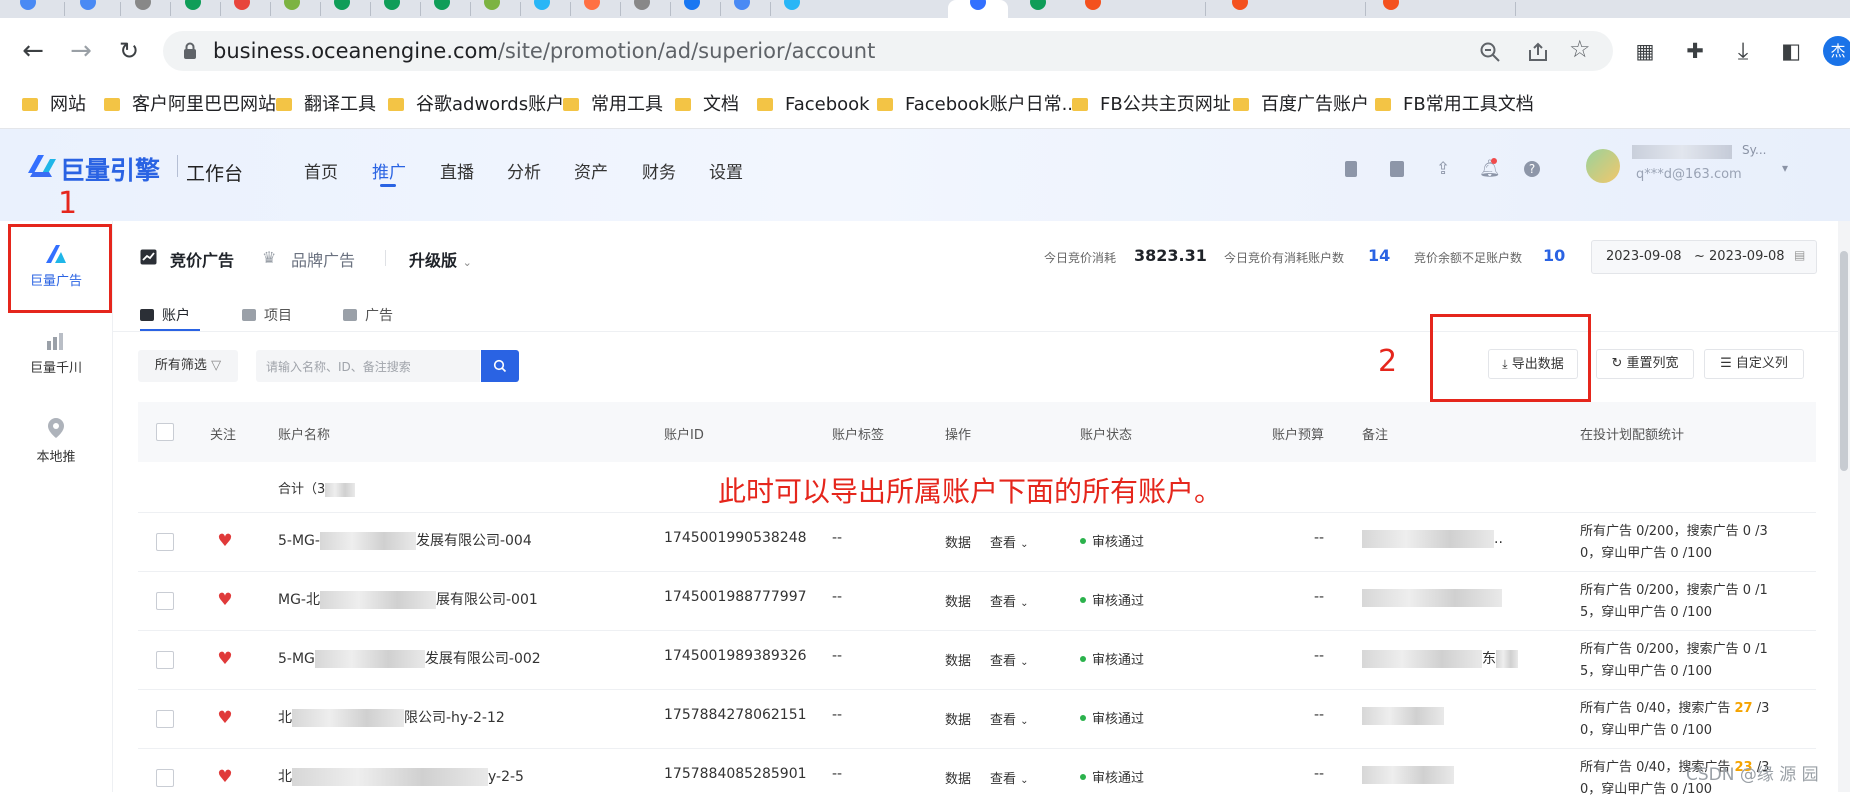 This screenshot has width=1850, height=807. I want to click on nav-promotion: 推广, so click(389, 170).